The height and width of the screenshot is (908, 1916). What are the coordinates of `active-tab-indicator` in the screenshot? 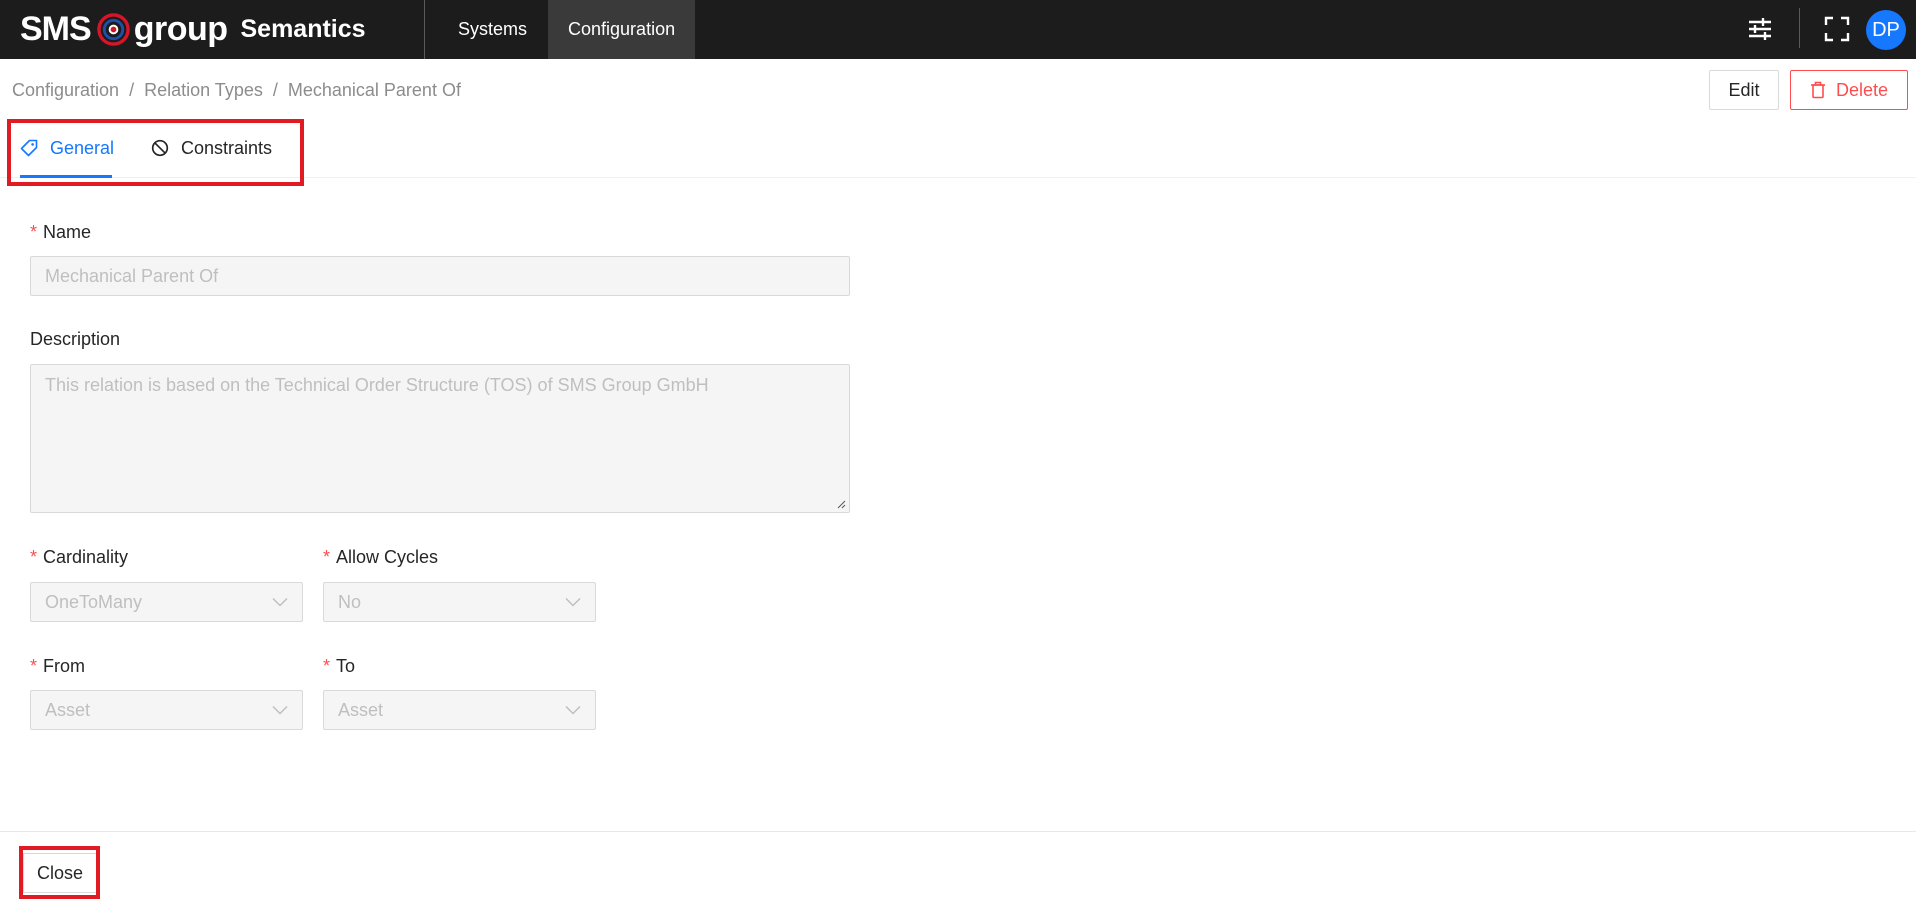 It's located at (66, 176).